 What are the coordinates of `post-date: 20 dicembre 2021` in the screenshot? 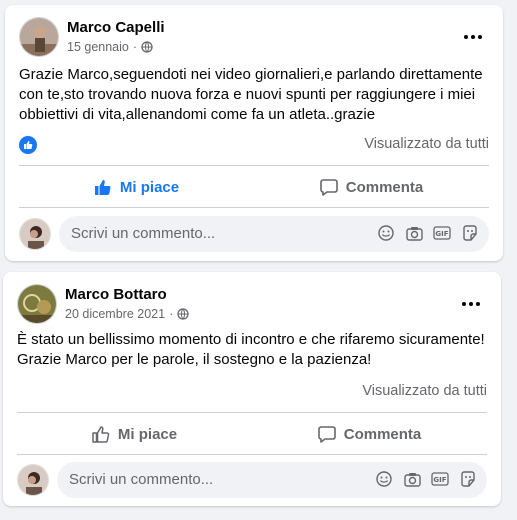 It's located at (115, 314).